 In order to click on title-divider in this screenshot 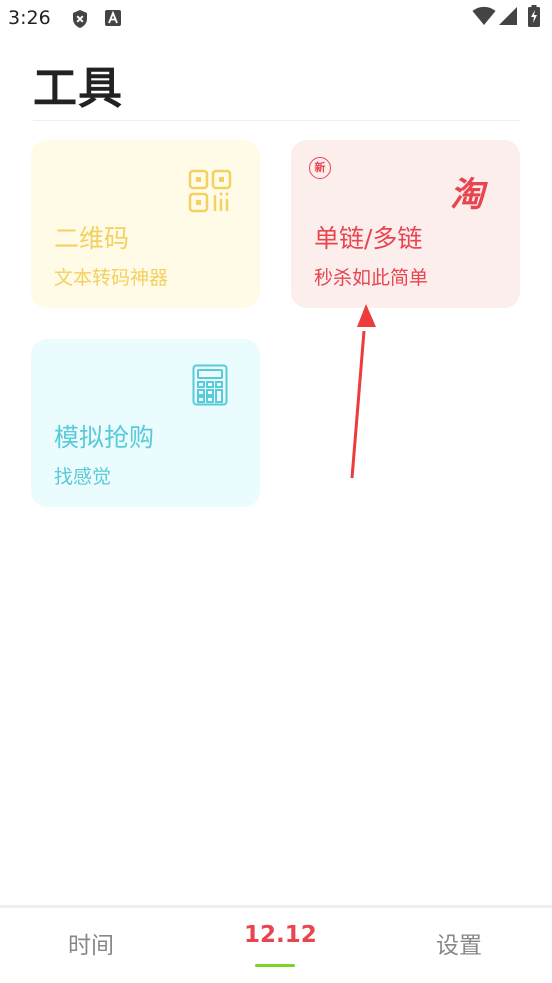, I will do `click(276, 120)`.